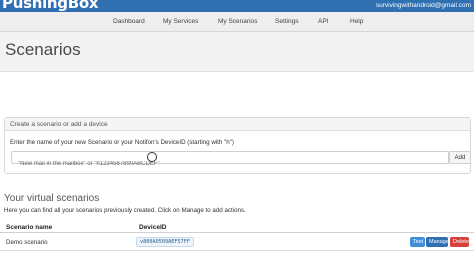 The width and height of the screenshot is (474, 264). I want to click on column-device-id: DeviceID, so click(153, 227).